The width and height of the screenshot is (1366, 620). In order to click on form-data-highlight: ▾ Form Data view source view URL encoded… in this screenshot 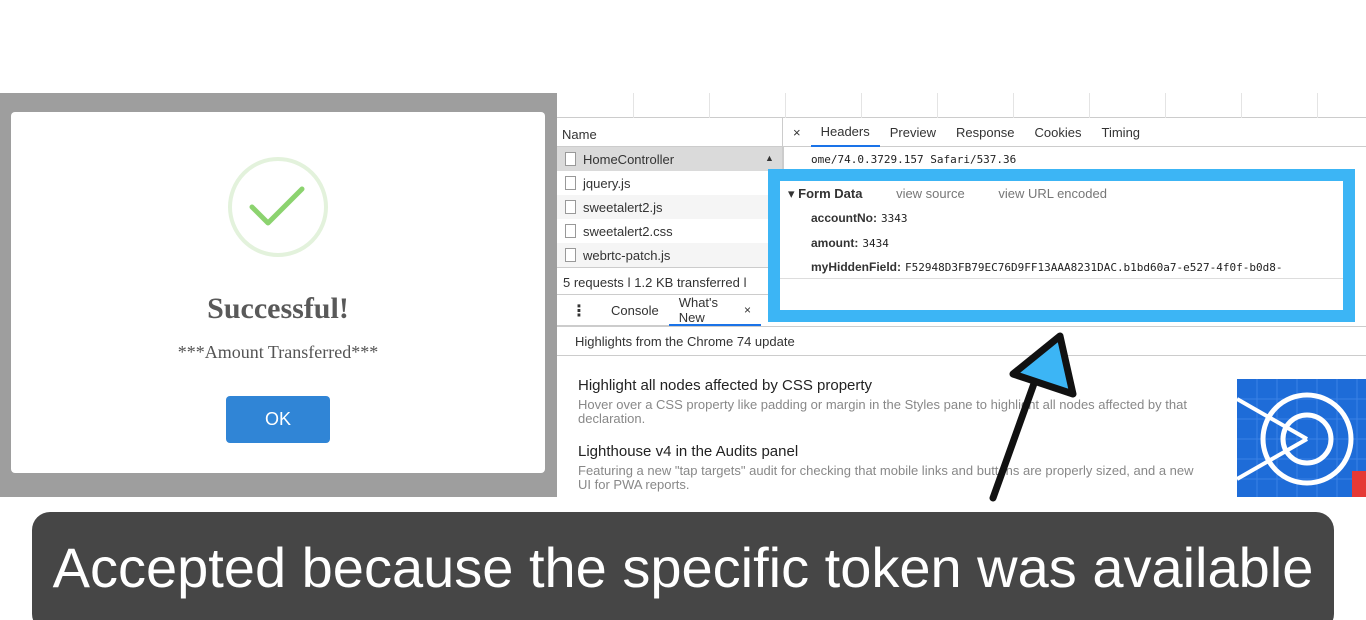, I will do `click(1061, 245)`.